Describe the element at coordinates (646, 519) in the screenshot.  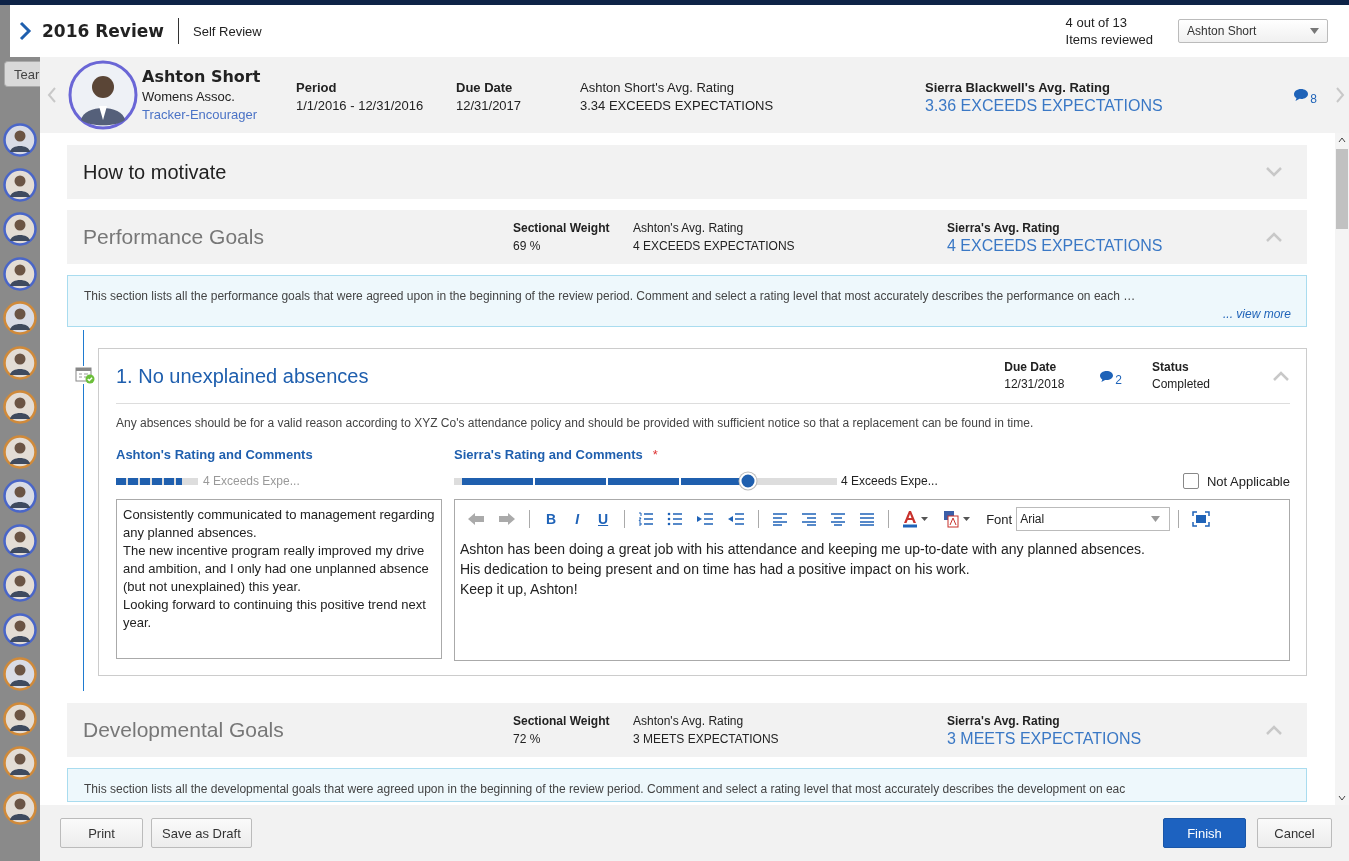
I see `numbered-list-icon` at that location.